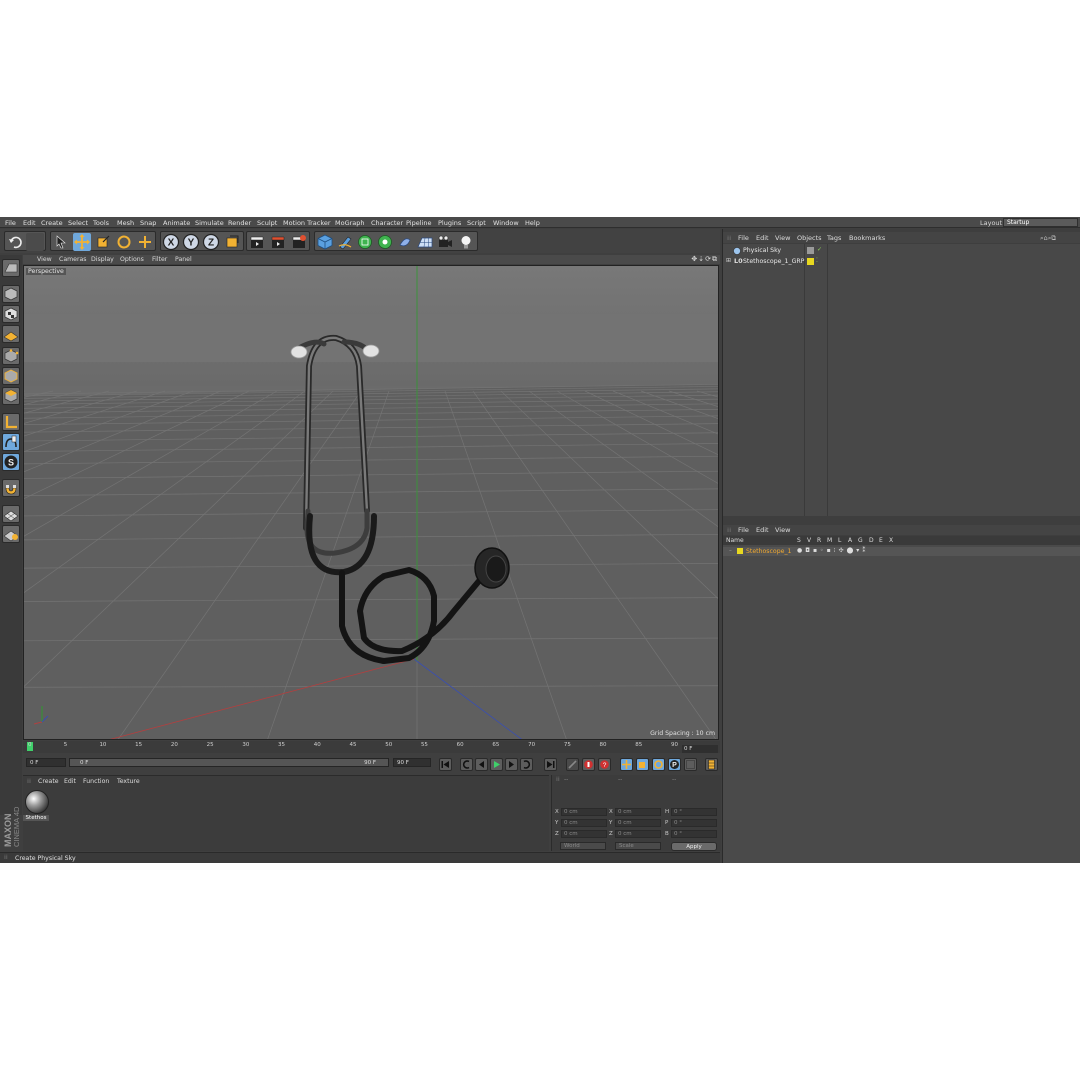  Describe the element at coordinates (176, 223) in the screenshot. I see `menu-animate: Animate` at that location.